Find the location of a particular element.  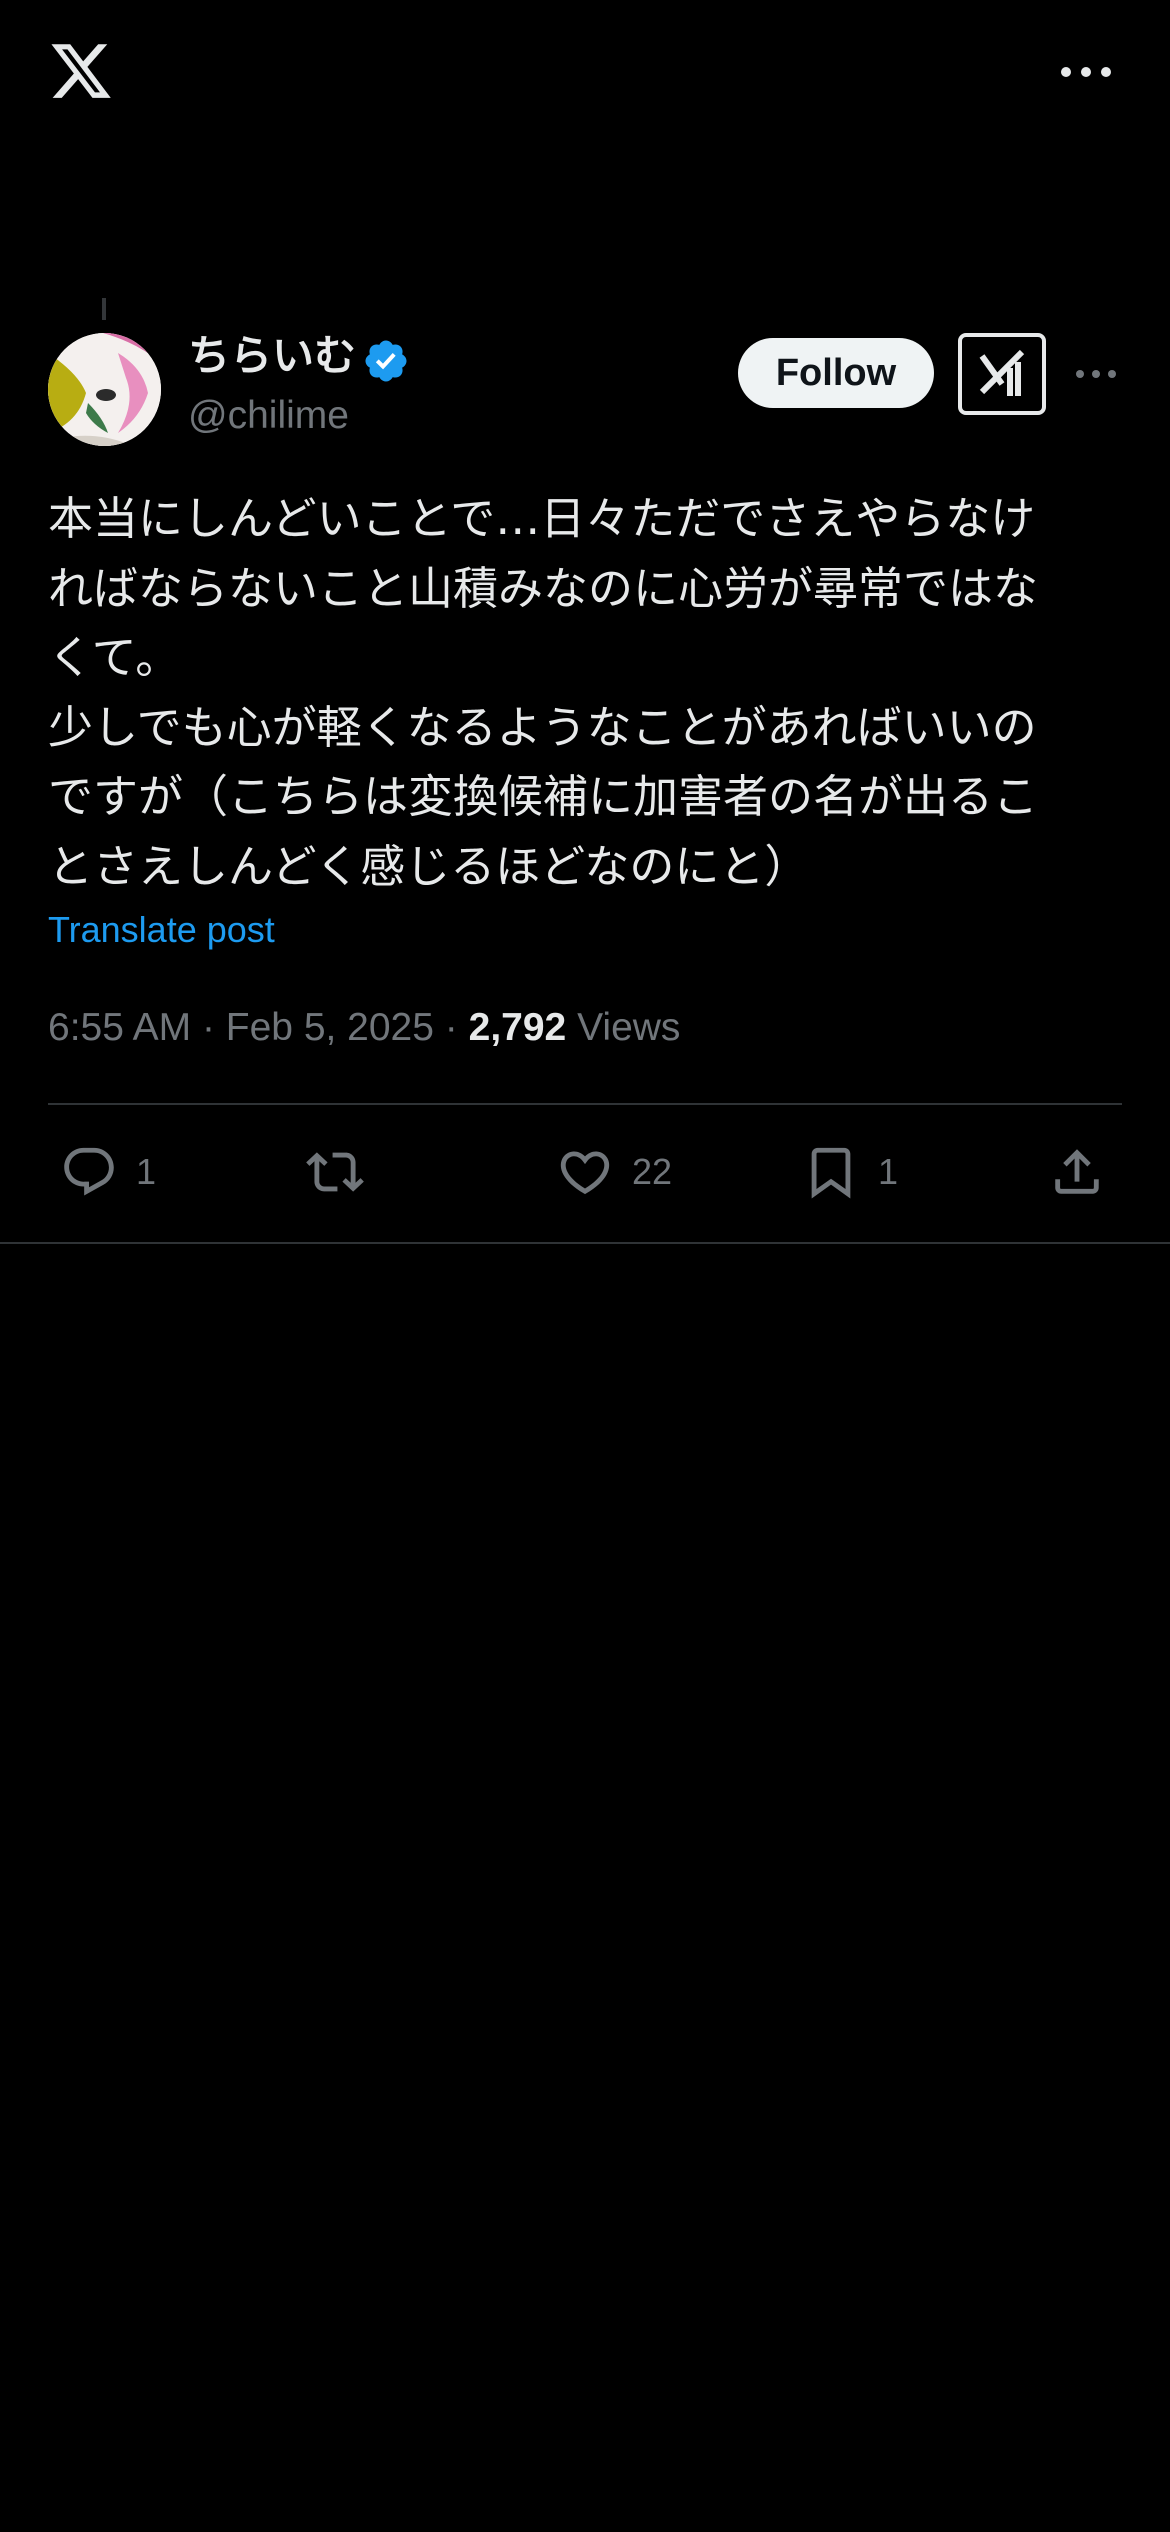

repost-icon is located at coordinates (335, 1172).